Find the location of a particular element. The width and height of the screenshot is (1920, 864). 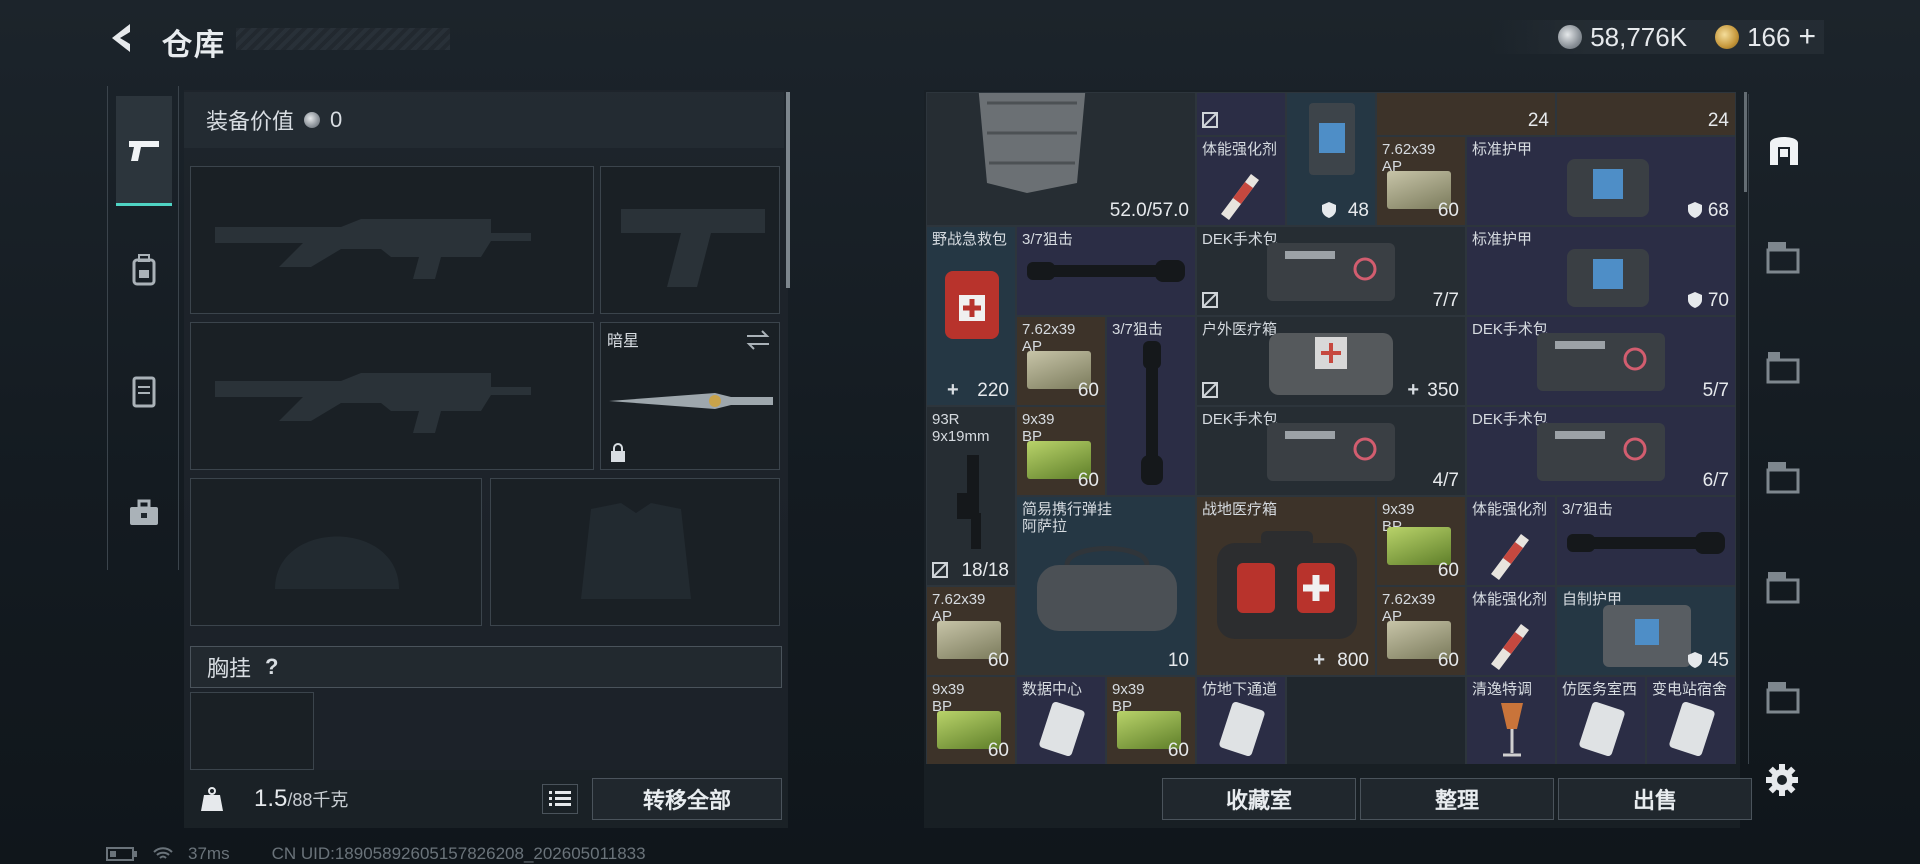

tab-armor is located at coordinates (144, 391).